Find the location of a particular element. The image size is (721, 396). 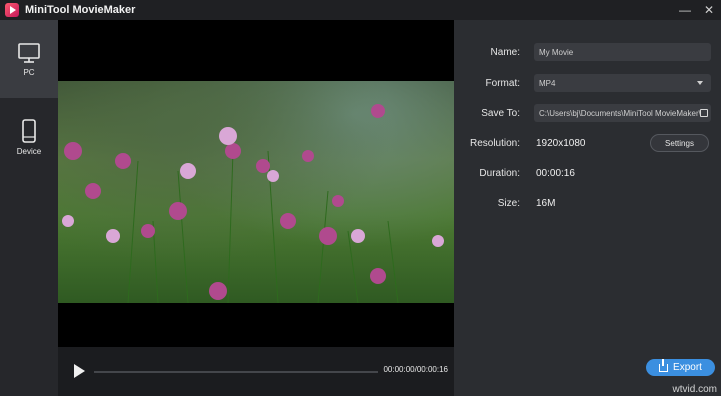

app-logo-icon is located at coordinates (12, 10).